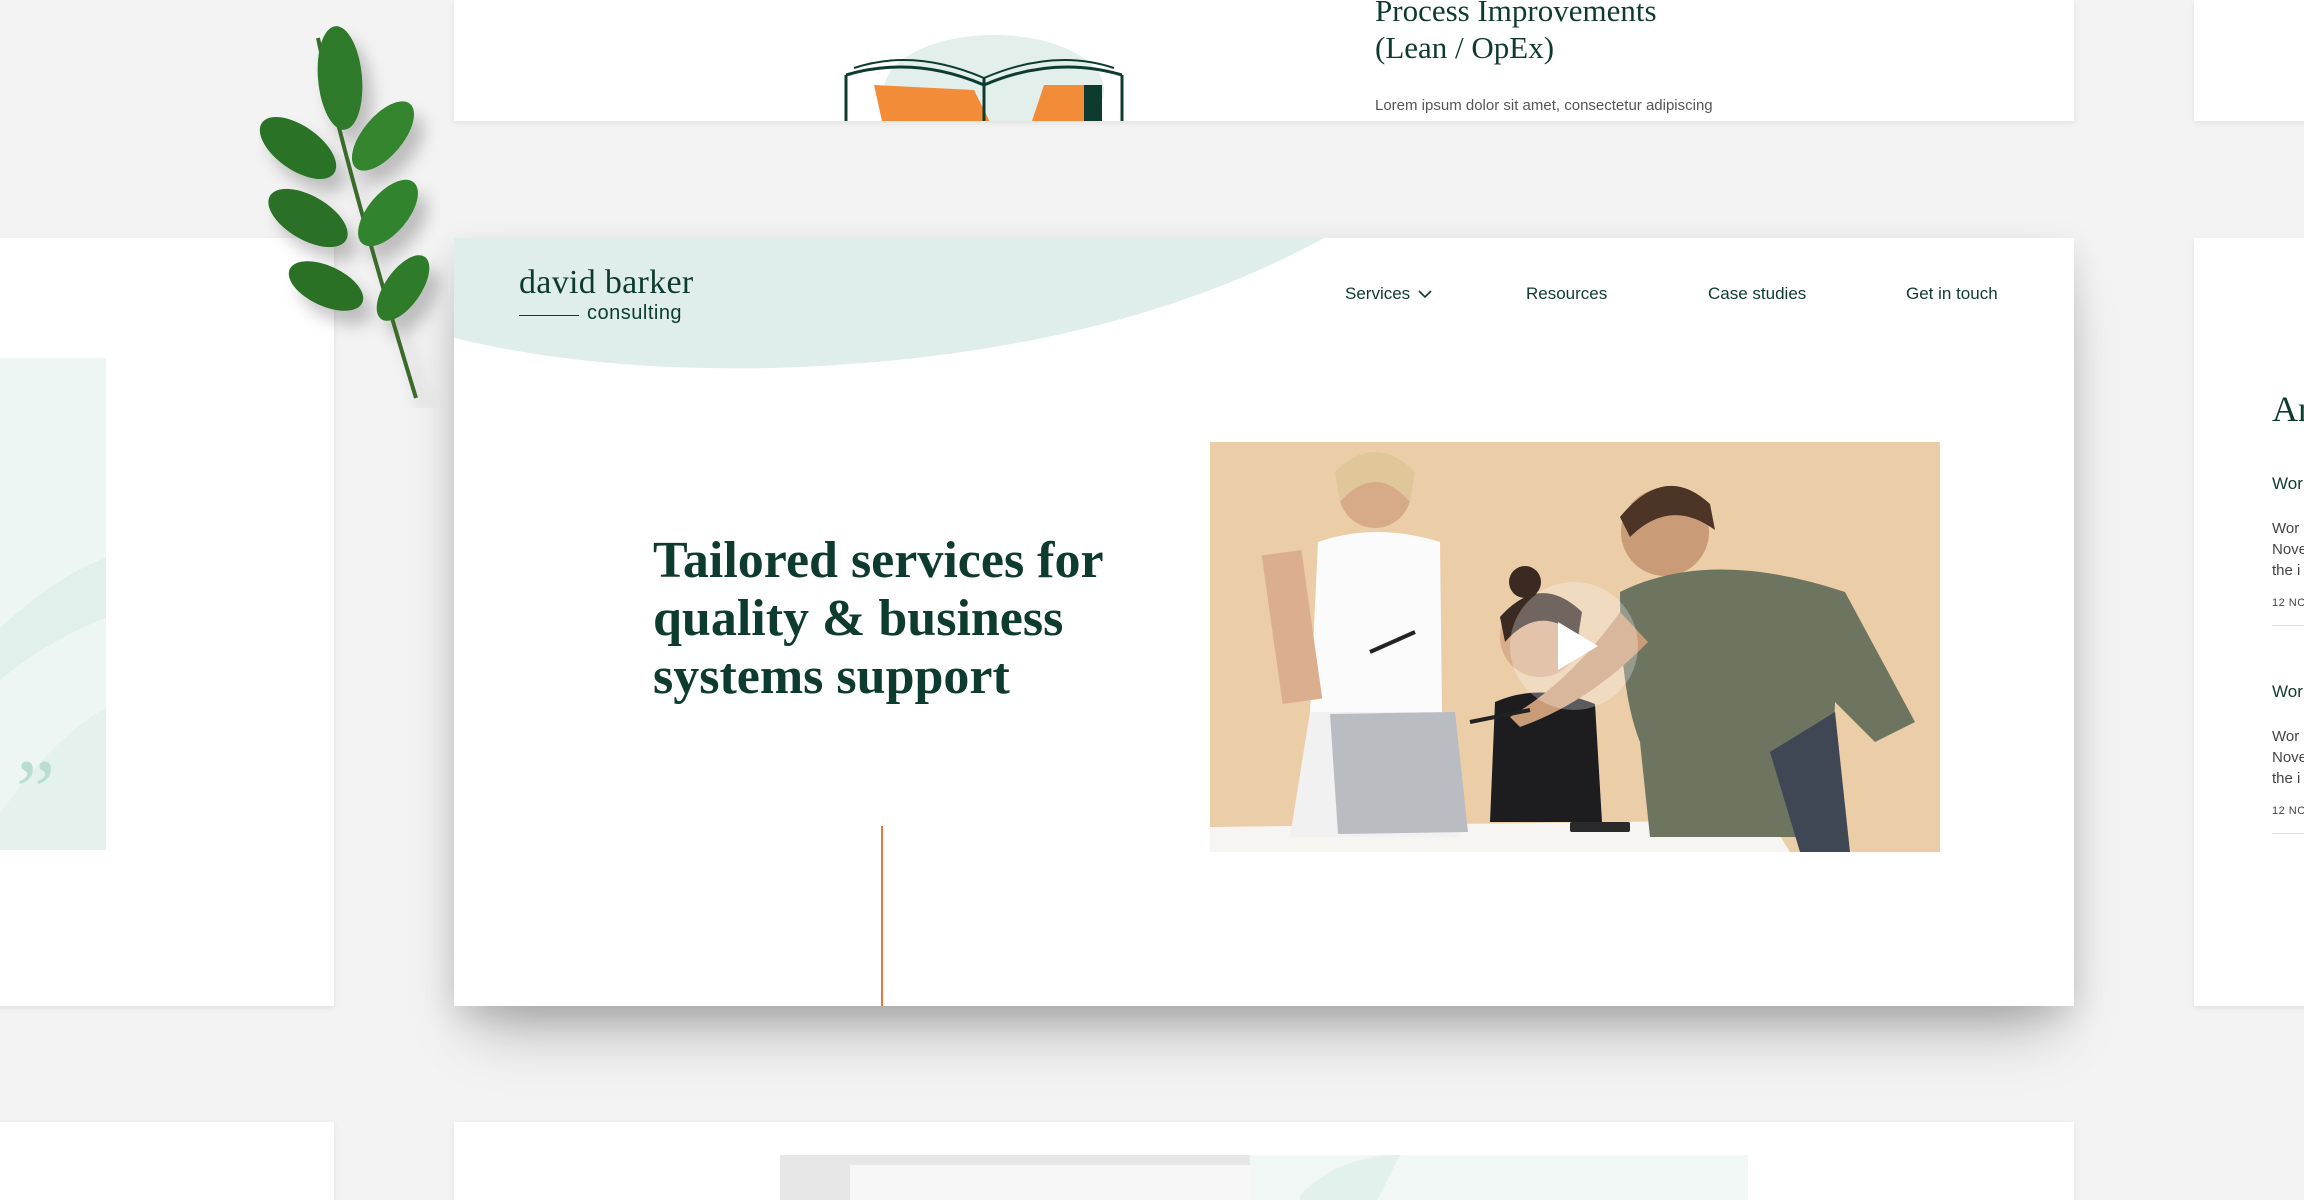  Describe the element at coordinates (606, 282) in the screenshot. I see `logo-name: david barker` at that location.